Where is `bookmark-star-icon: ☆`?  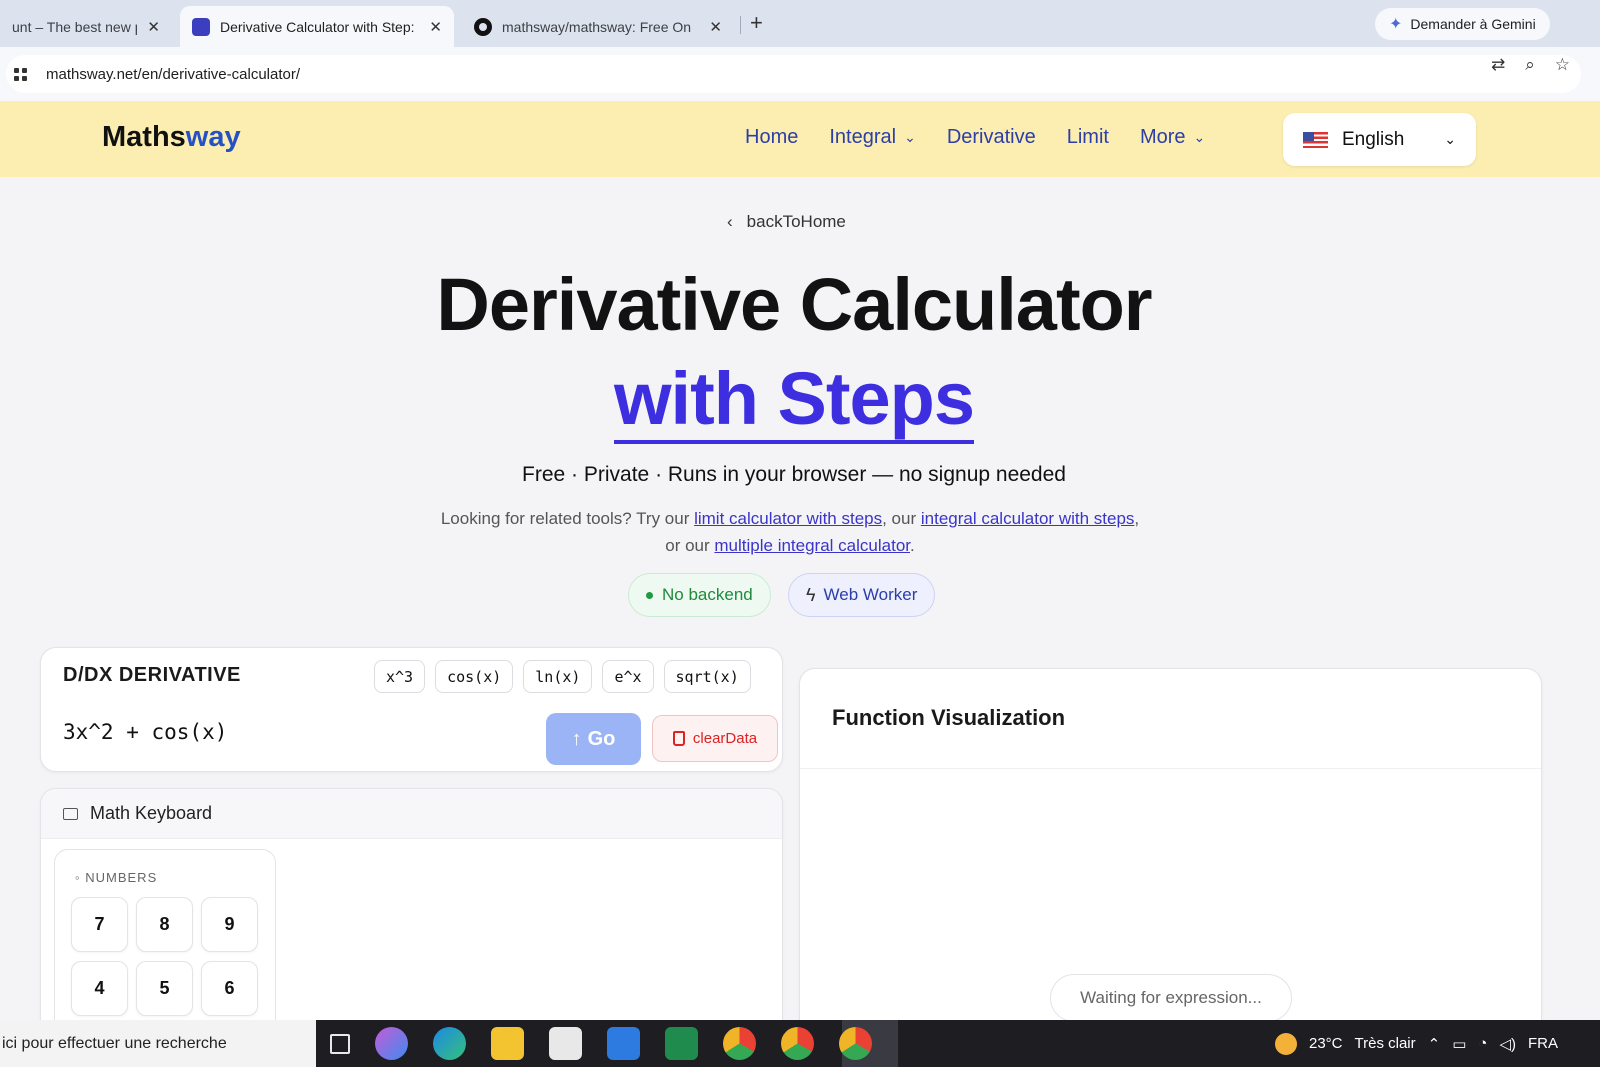 bookmark-star-icon: ☆ is located at coordinates (1562, 65).